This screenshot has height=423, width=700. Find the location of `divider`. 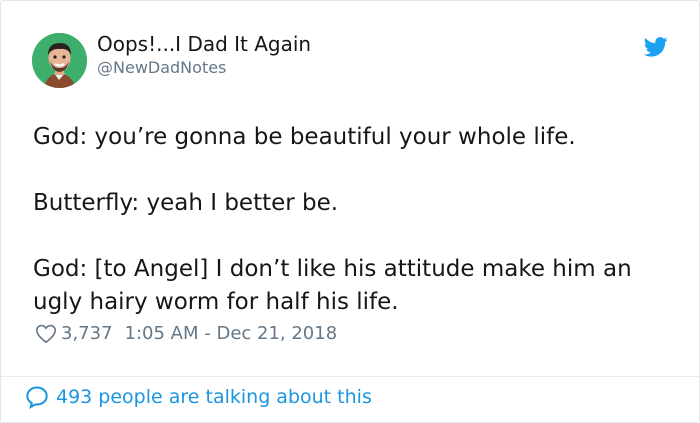

divider is located at coordinates (350, 376).